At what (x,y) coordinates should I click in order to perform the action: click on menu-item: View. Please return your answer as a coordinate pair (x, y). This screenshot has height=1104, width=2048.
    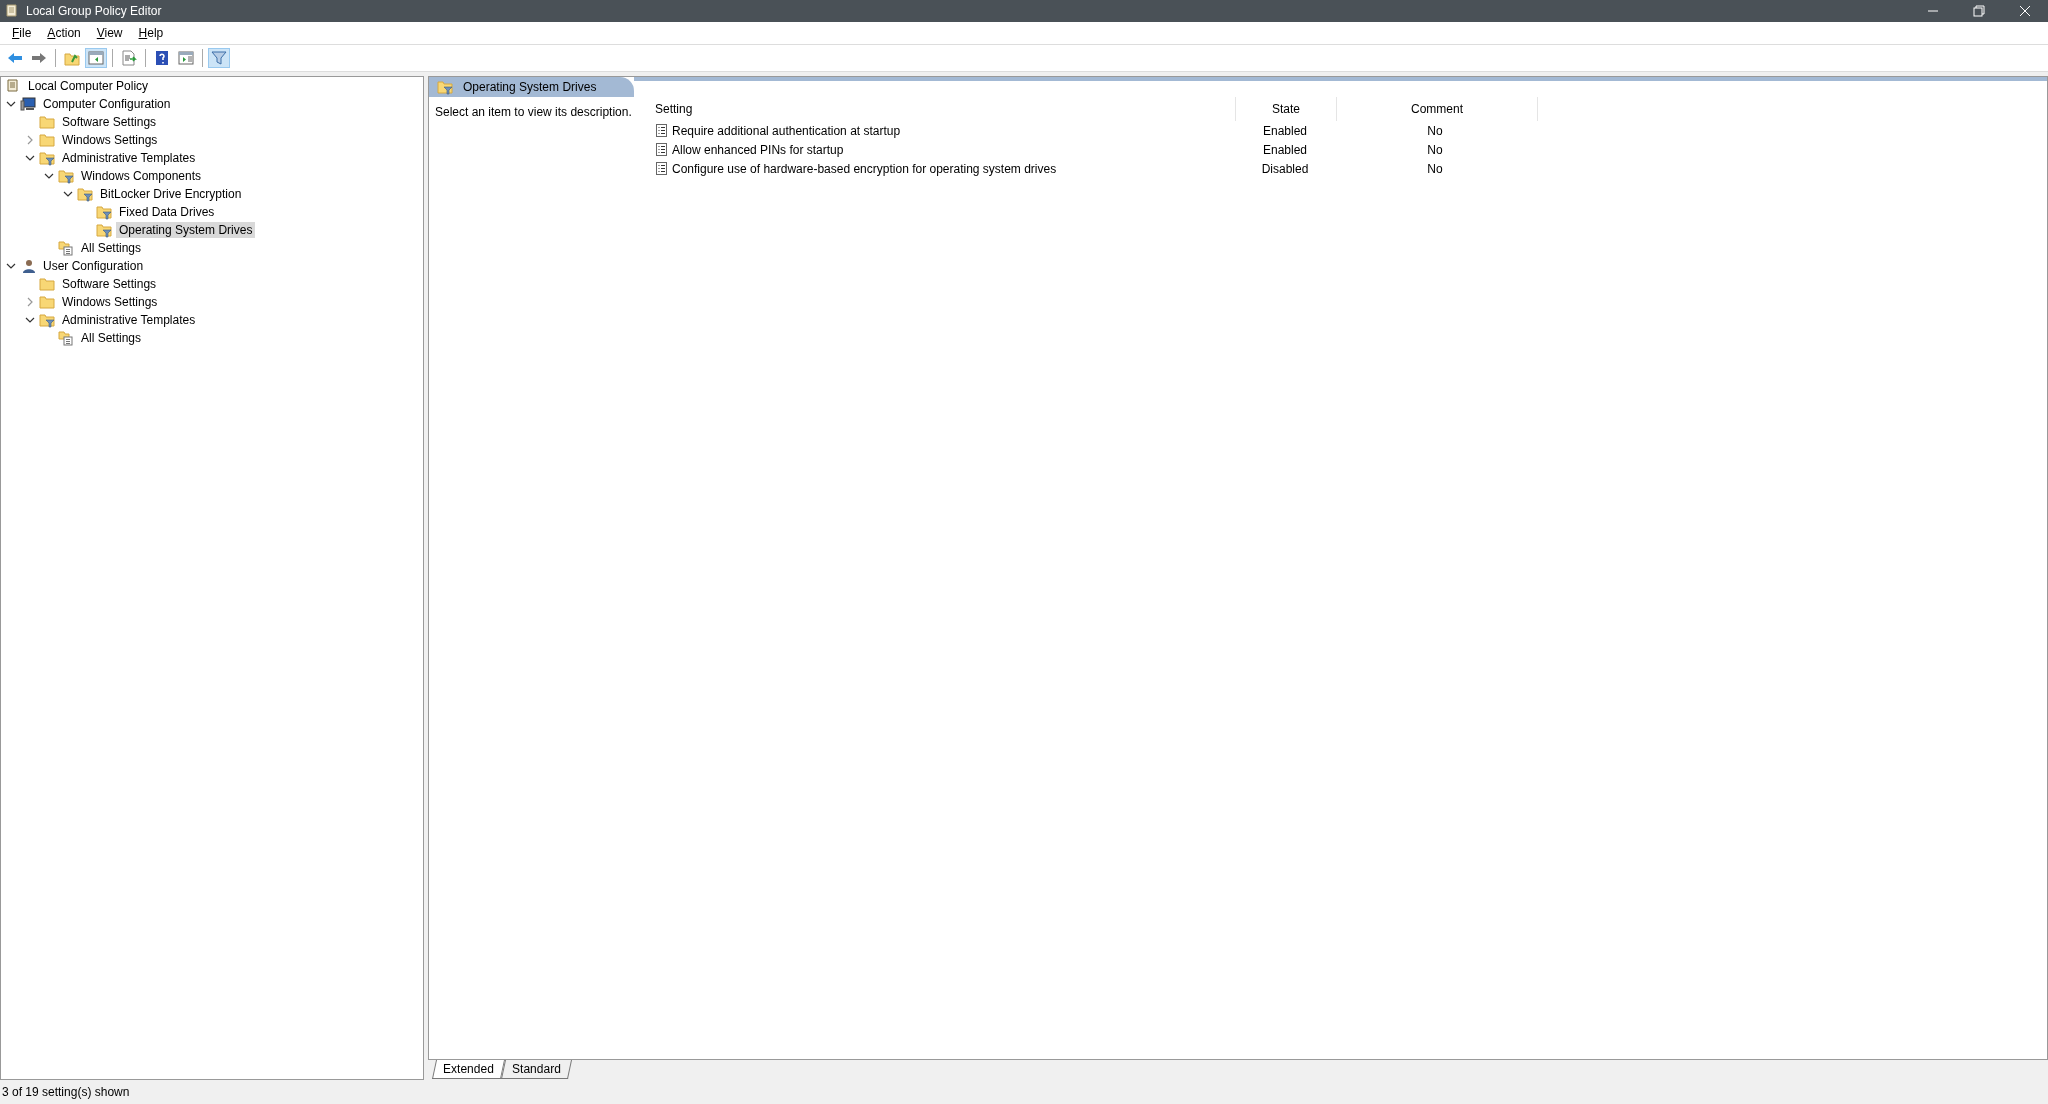
    Looking at the image, I should click on (109, 33).